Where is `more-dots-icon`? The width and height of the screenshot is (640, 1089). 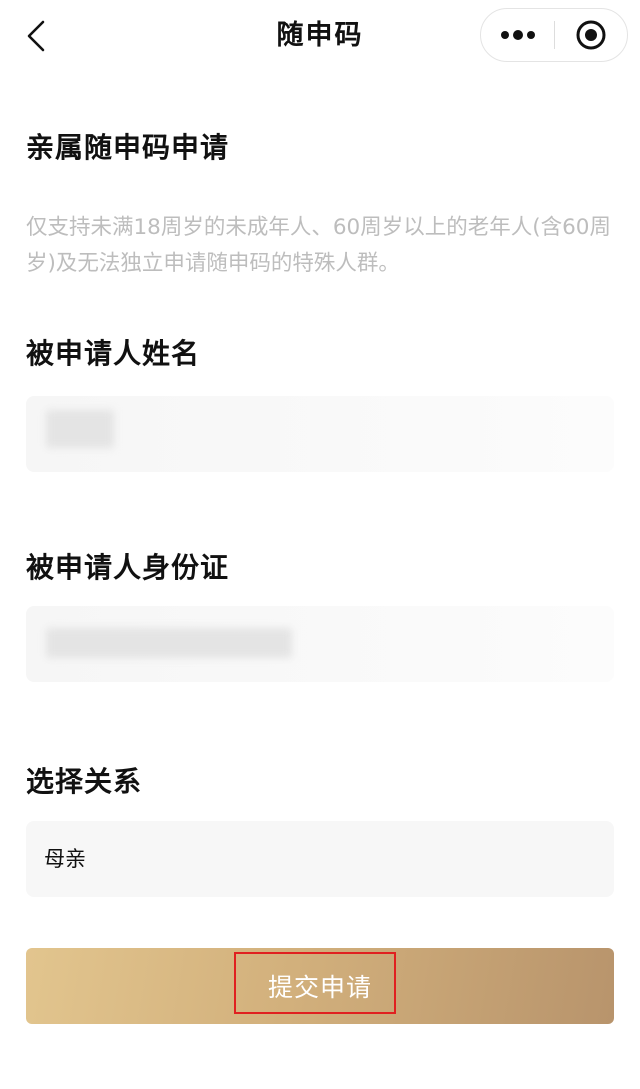
more-dots-icon is located at coordinates (518, 35).